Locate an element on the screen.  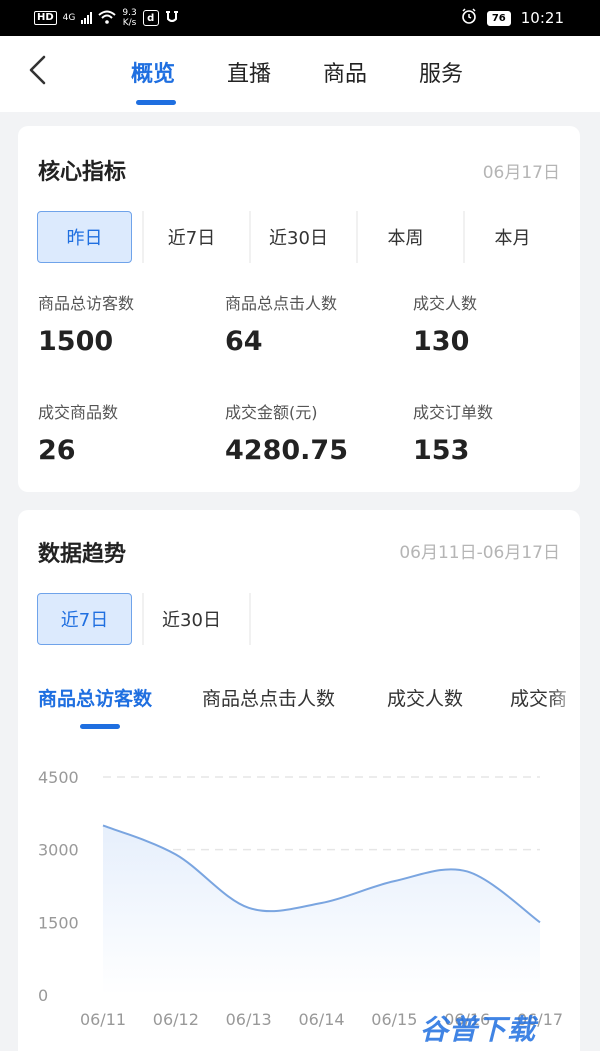
core-metrics-date: 06月17日 is located at coordinates (521, 173).